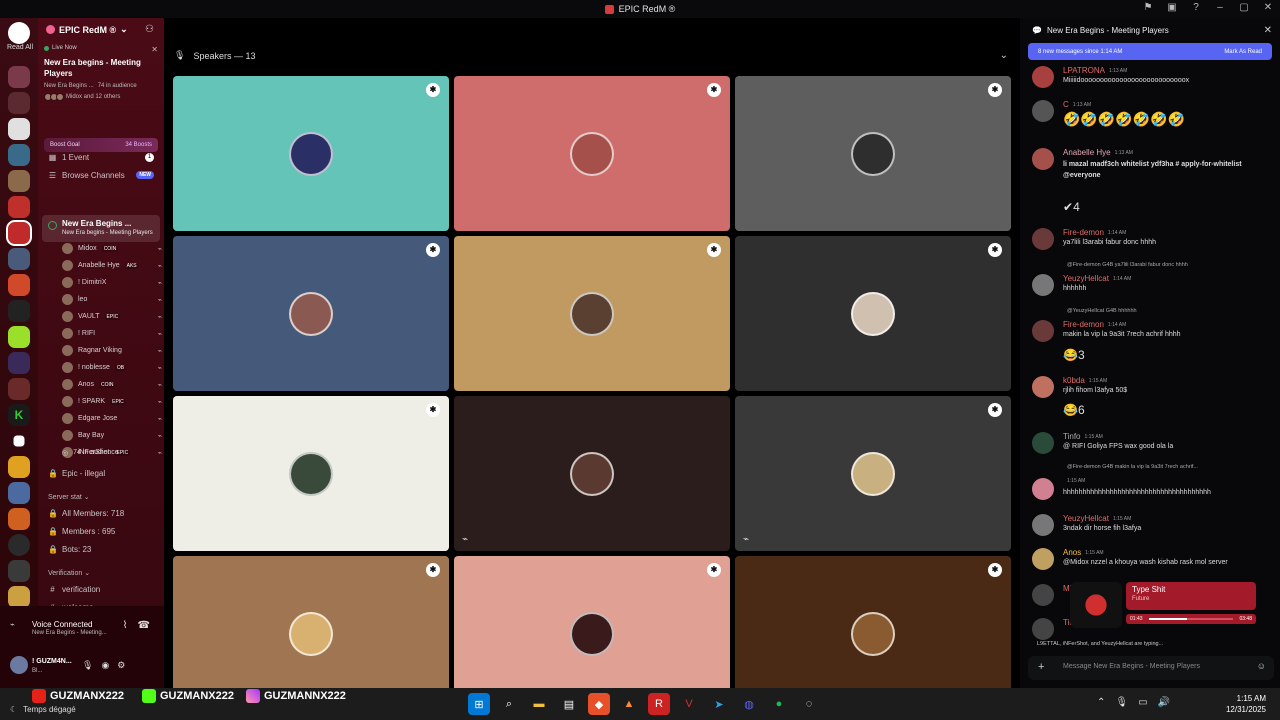 The image size is (1280, 720). What do you see at coordinates (1220, 8) in the screenshot?
I see `minimize-button: –` at bounding box center [1220, 8].